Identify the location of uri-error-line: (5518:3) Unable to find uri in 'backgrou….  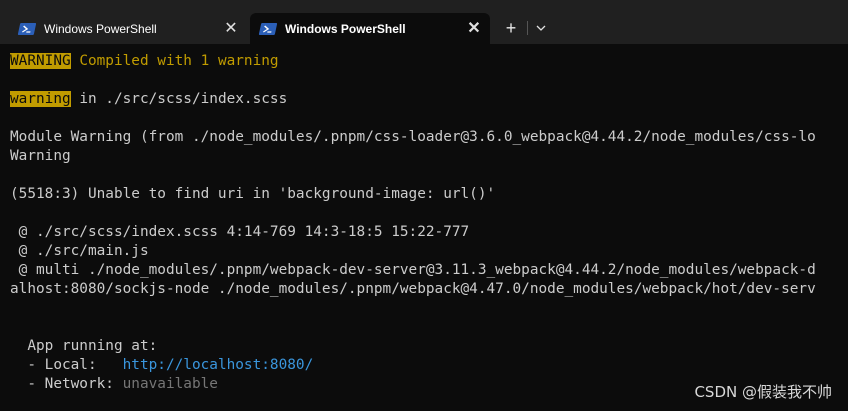
(253, 194).